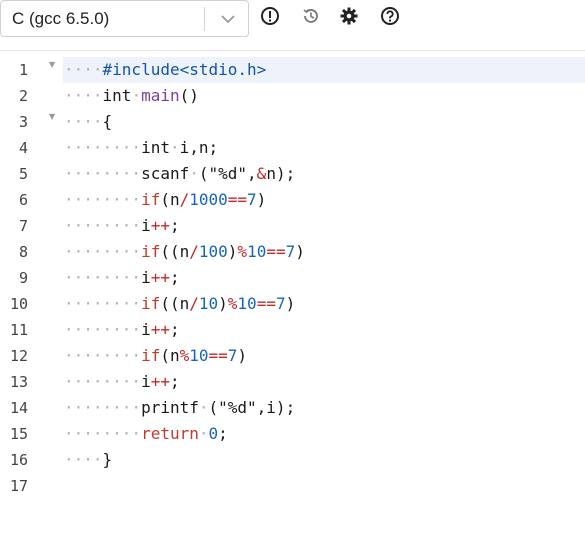  I want to click on gear-icon, so click(349, 16).